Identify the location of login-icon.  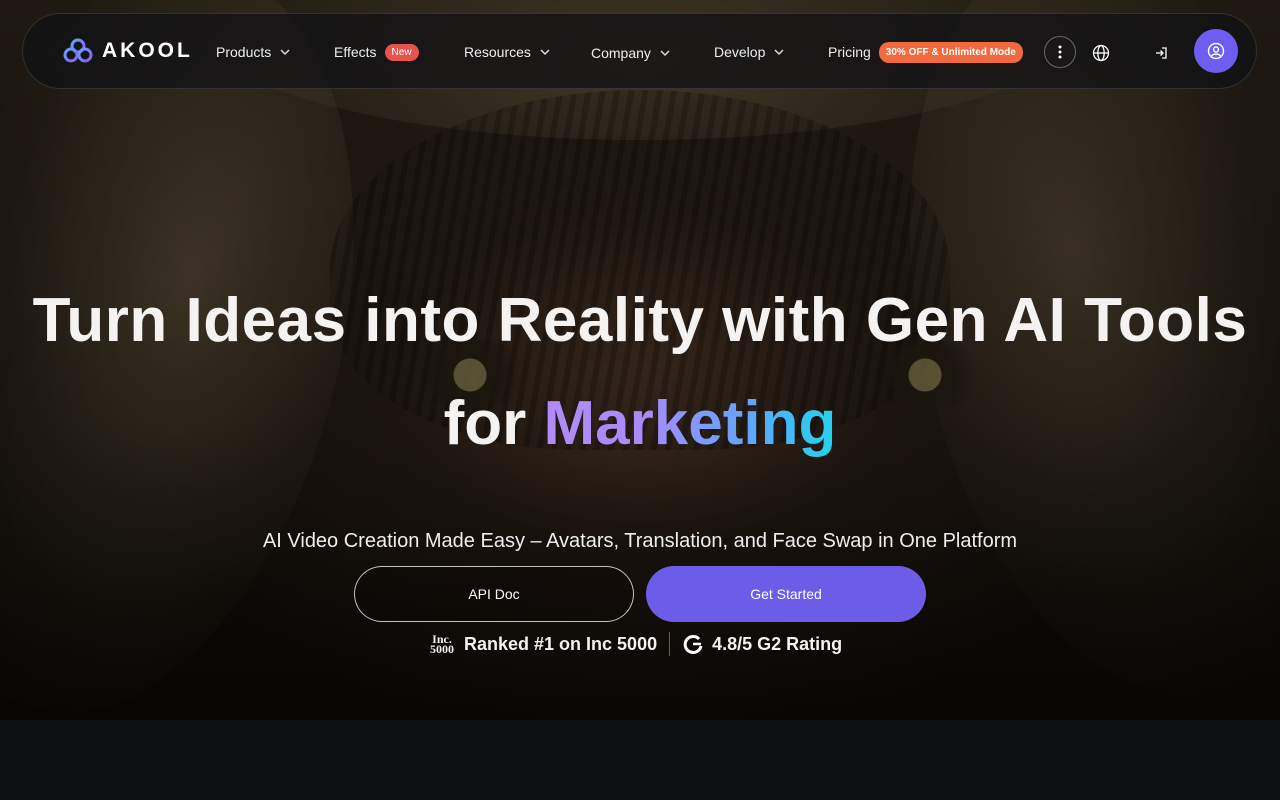
(1161, 53).